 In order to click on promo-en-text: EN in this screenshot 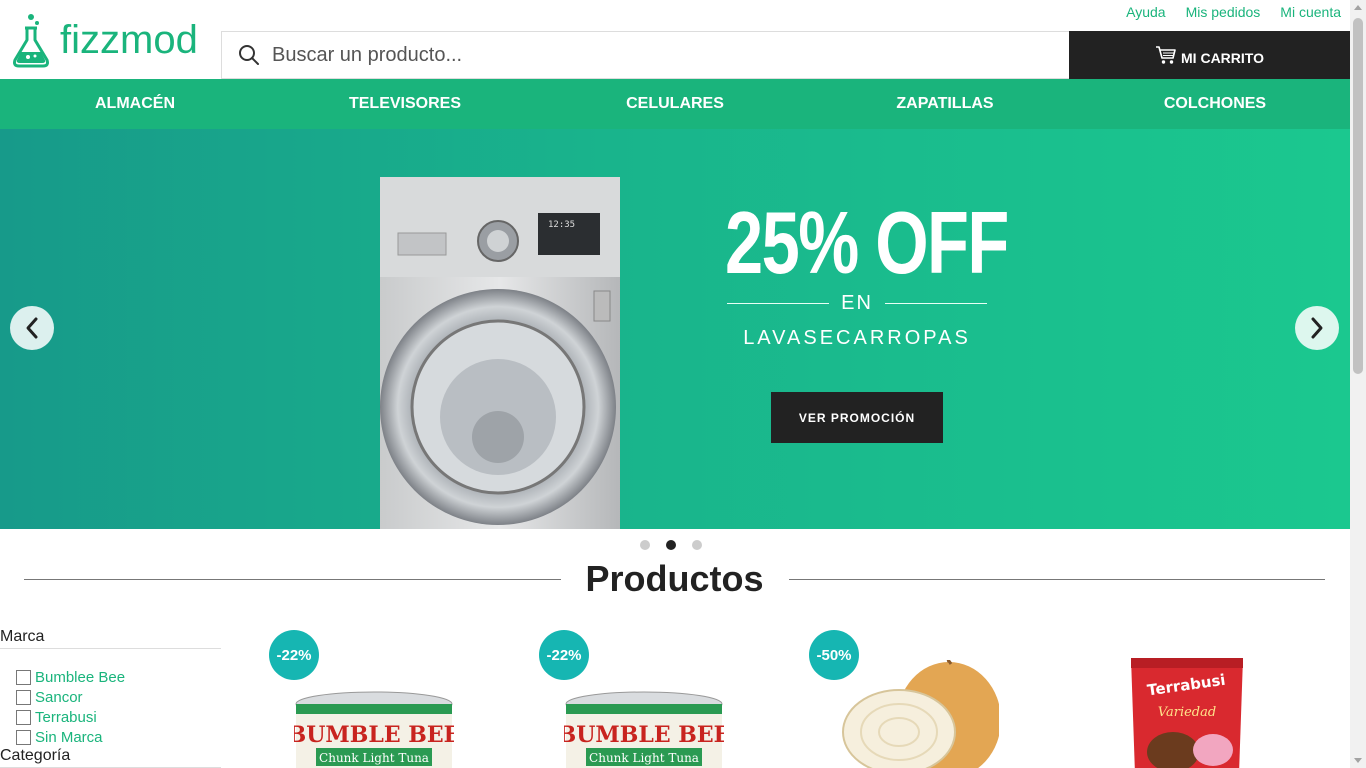, I will do `click(857, 303)`.